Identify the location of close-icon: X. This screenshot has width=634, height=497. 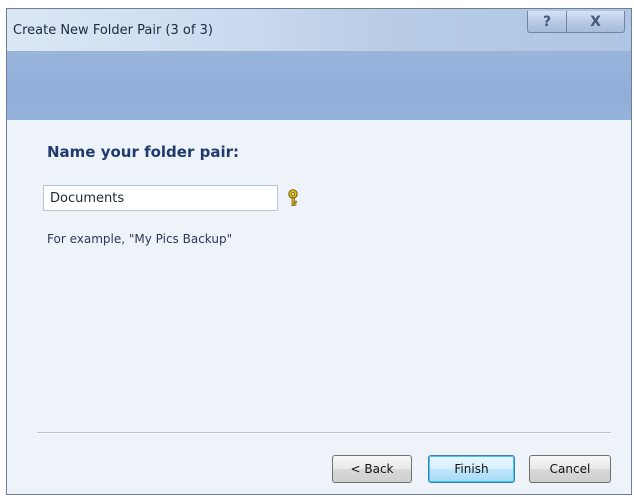
(595, 21).